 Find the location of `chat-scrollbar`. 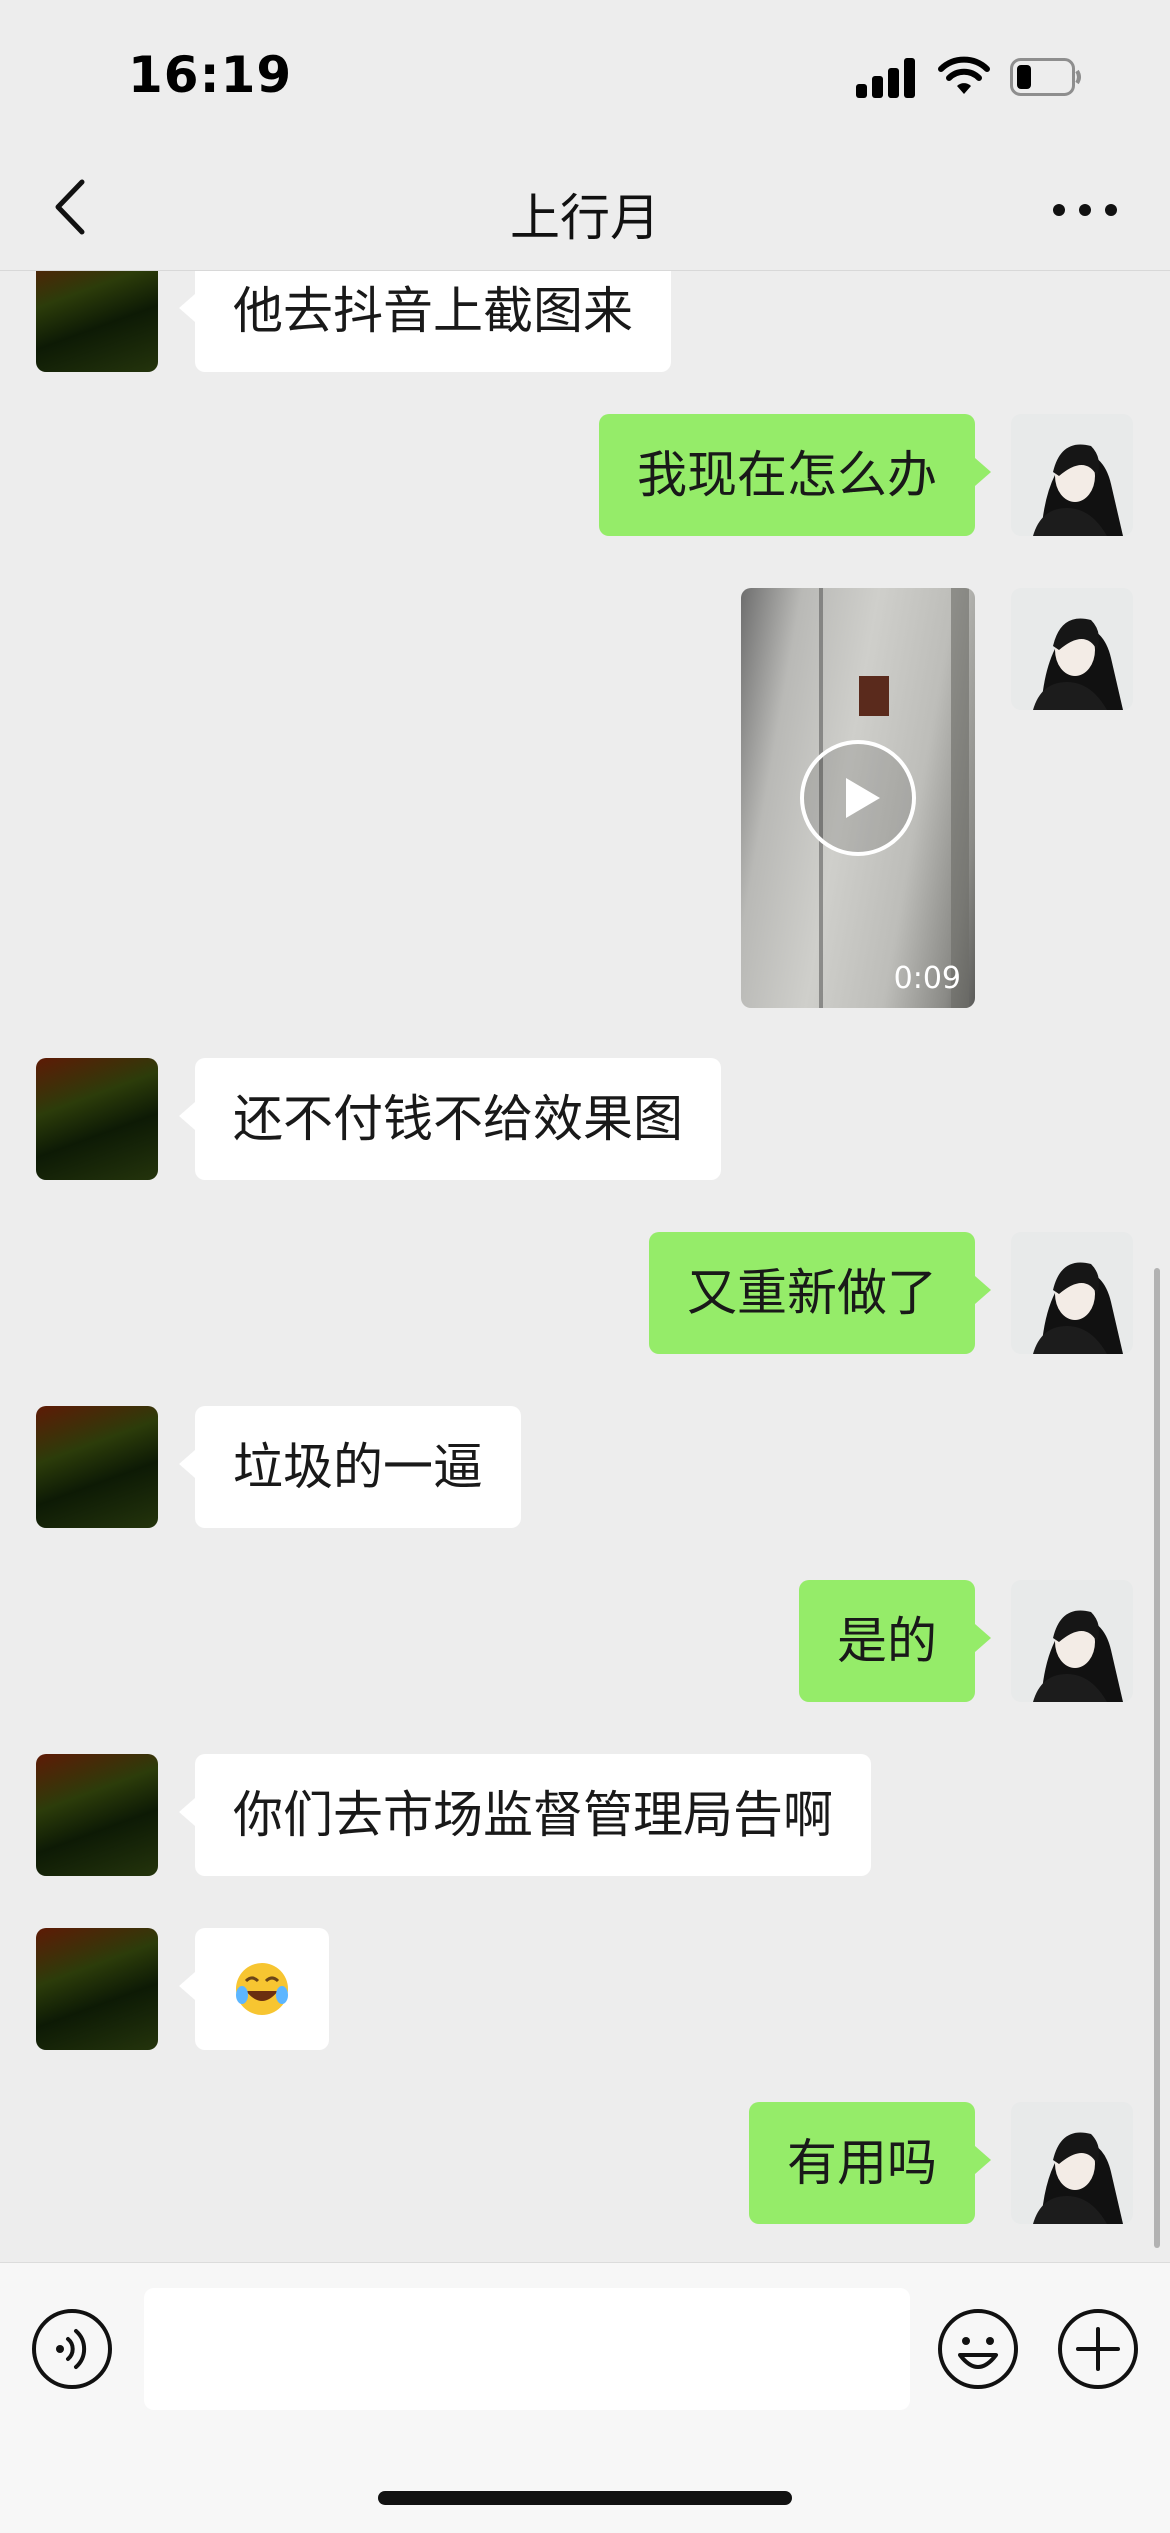

chat-scrollbar is located at coordinates (1157, 1758).